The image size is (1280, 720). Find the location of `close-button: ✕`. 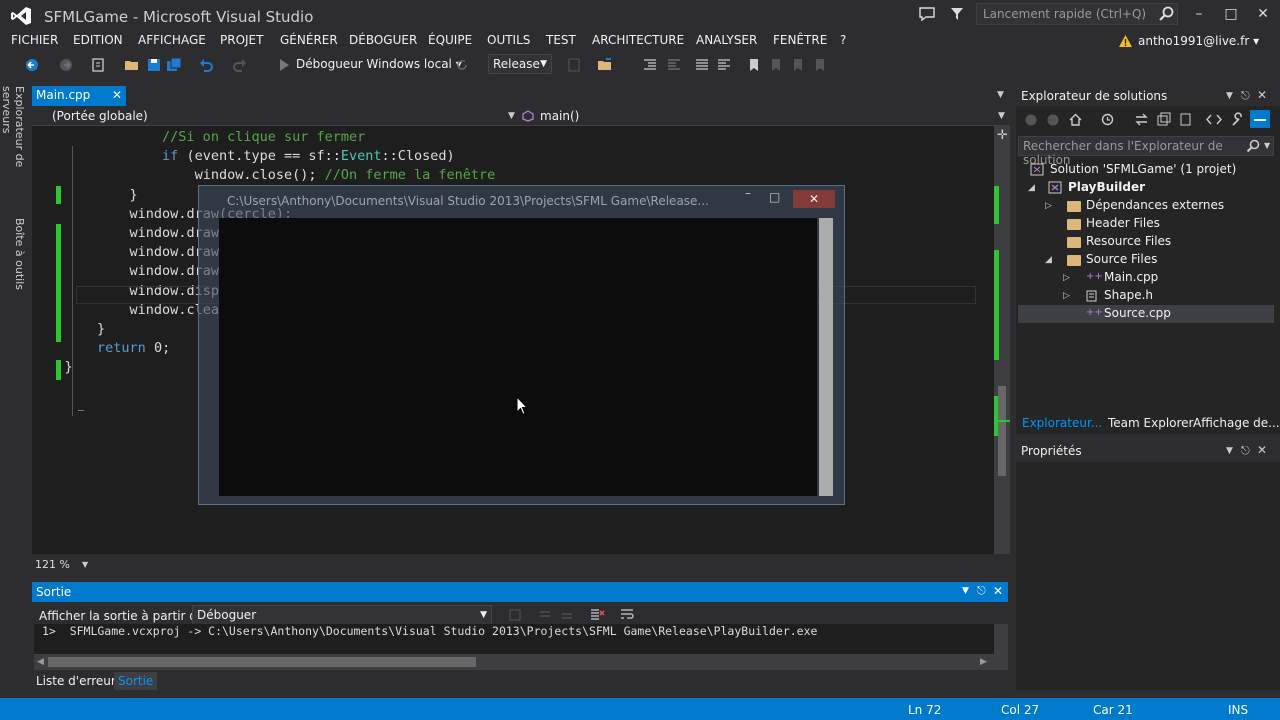

close-button: ✕ is located at coordinates (1263, 14).